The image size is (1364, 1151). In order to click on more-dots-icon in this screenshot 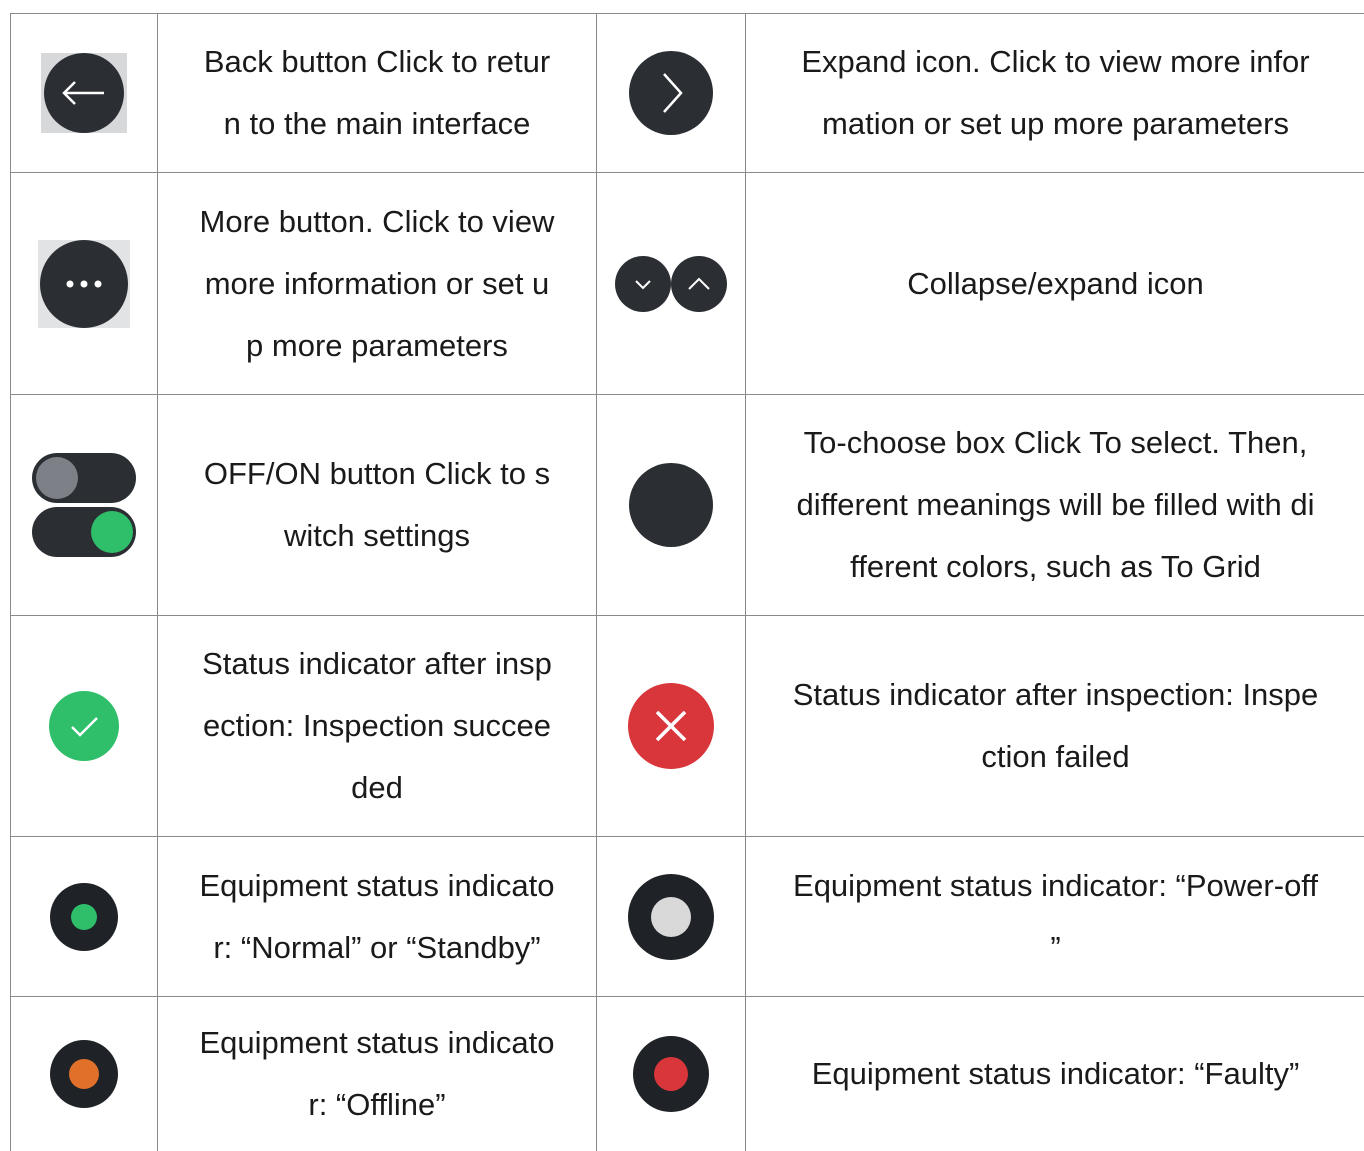, I will do `click(84, 284)`.